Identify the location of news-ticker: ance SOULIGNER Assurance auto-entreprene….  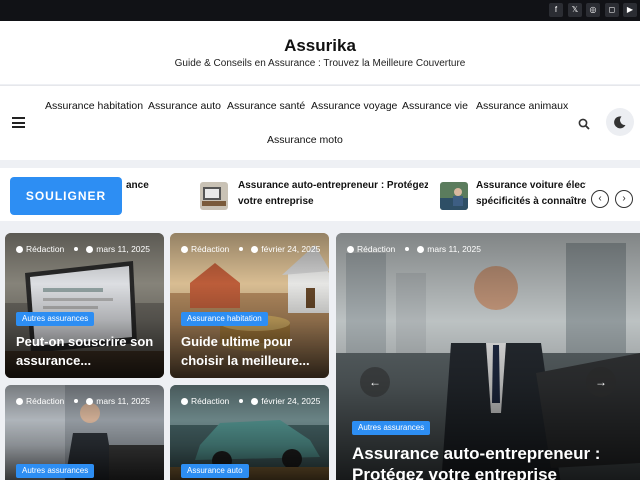
(320, 194).